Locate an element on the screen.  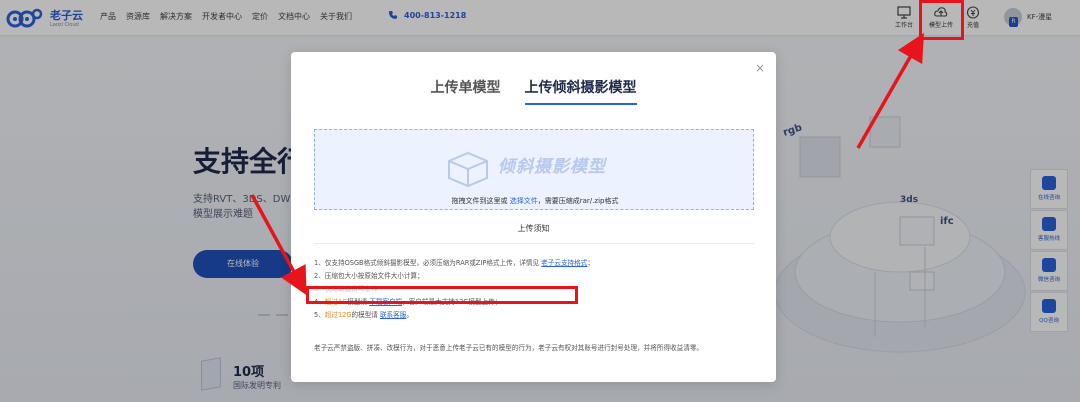
contact-support-link: 联系客服 is located at coordinates (393, 315).